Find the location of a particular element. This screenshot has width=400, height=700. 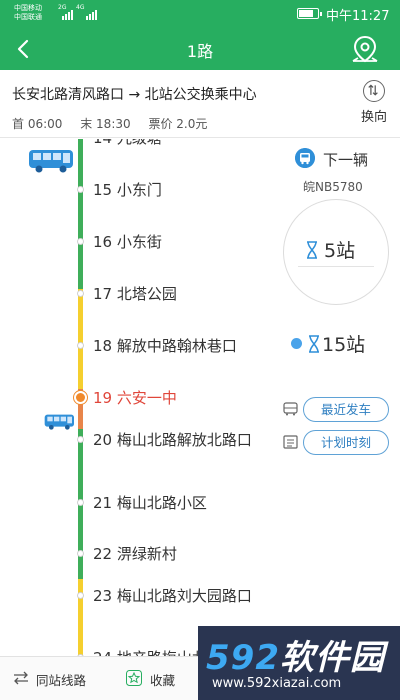

blue-dot-icon is located at coordinates (296, 343).